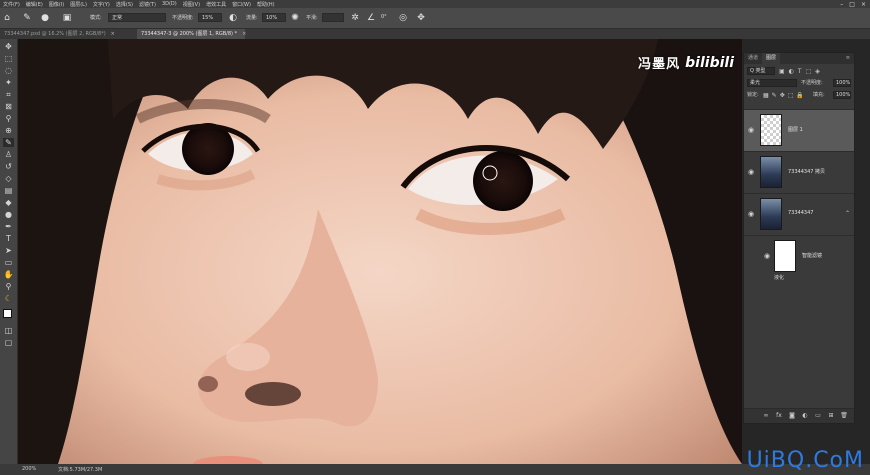 Image resolution: width=870 pixels, height=475 pixels. I want to click on marquee-tool-icon: ⬚, so click(8, 58).